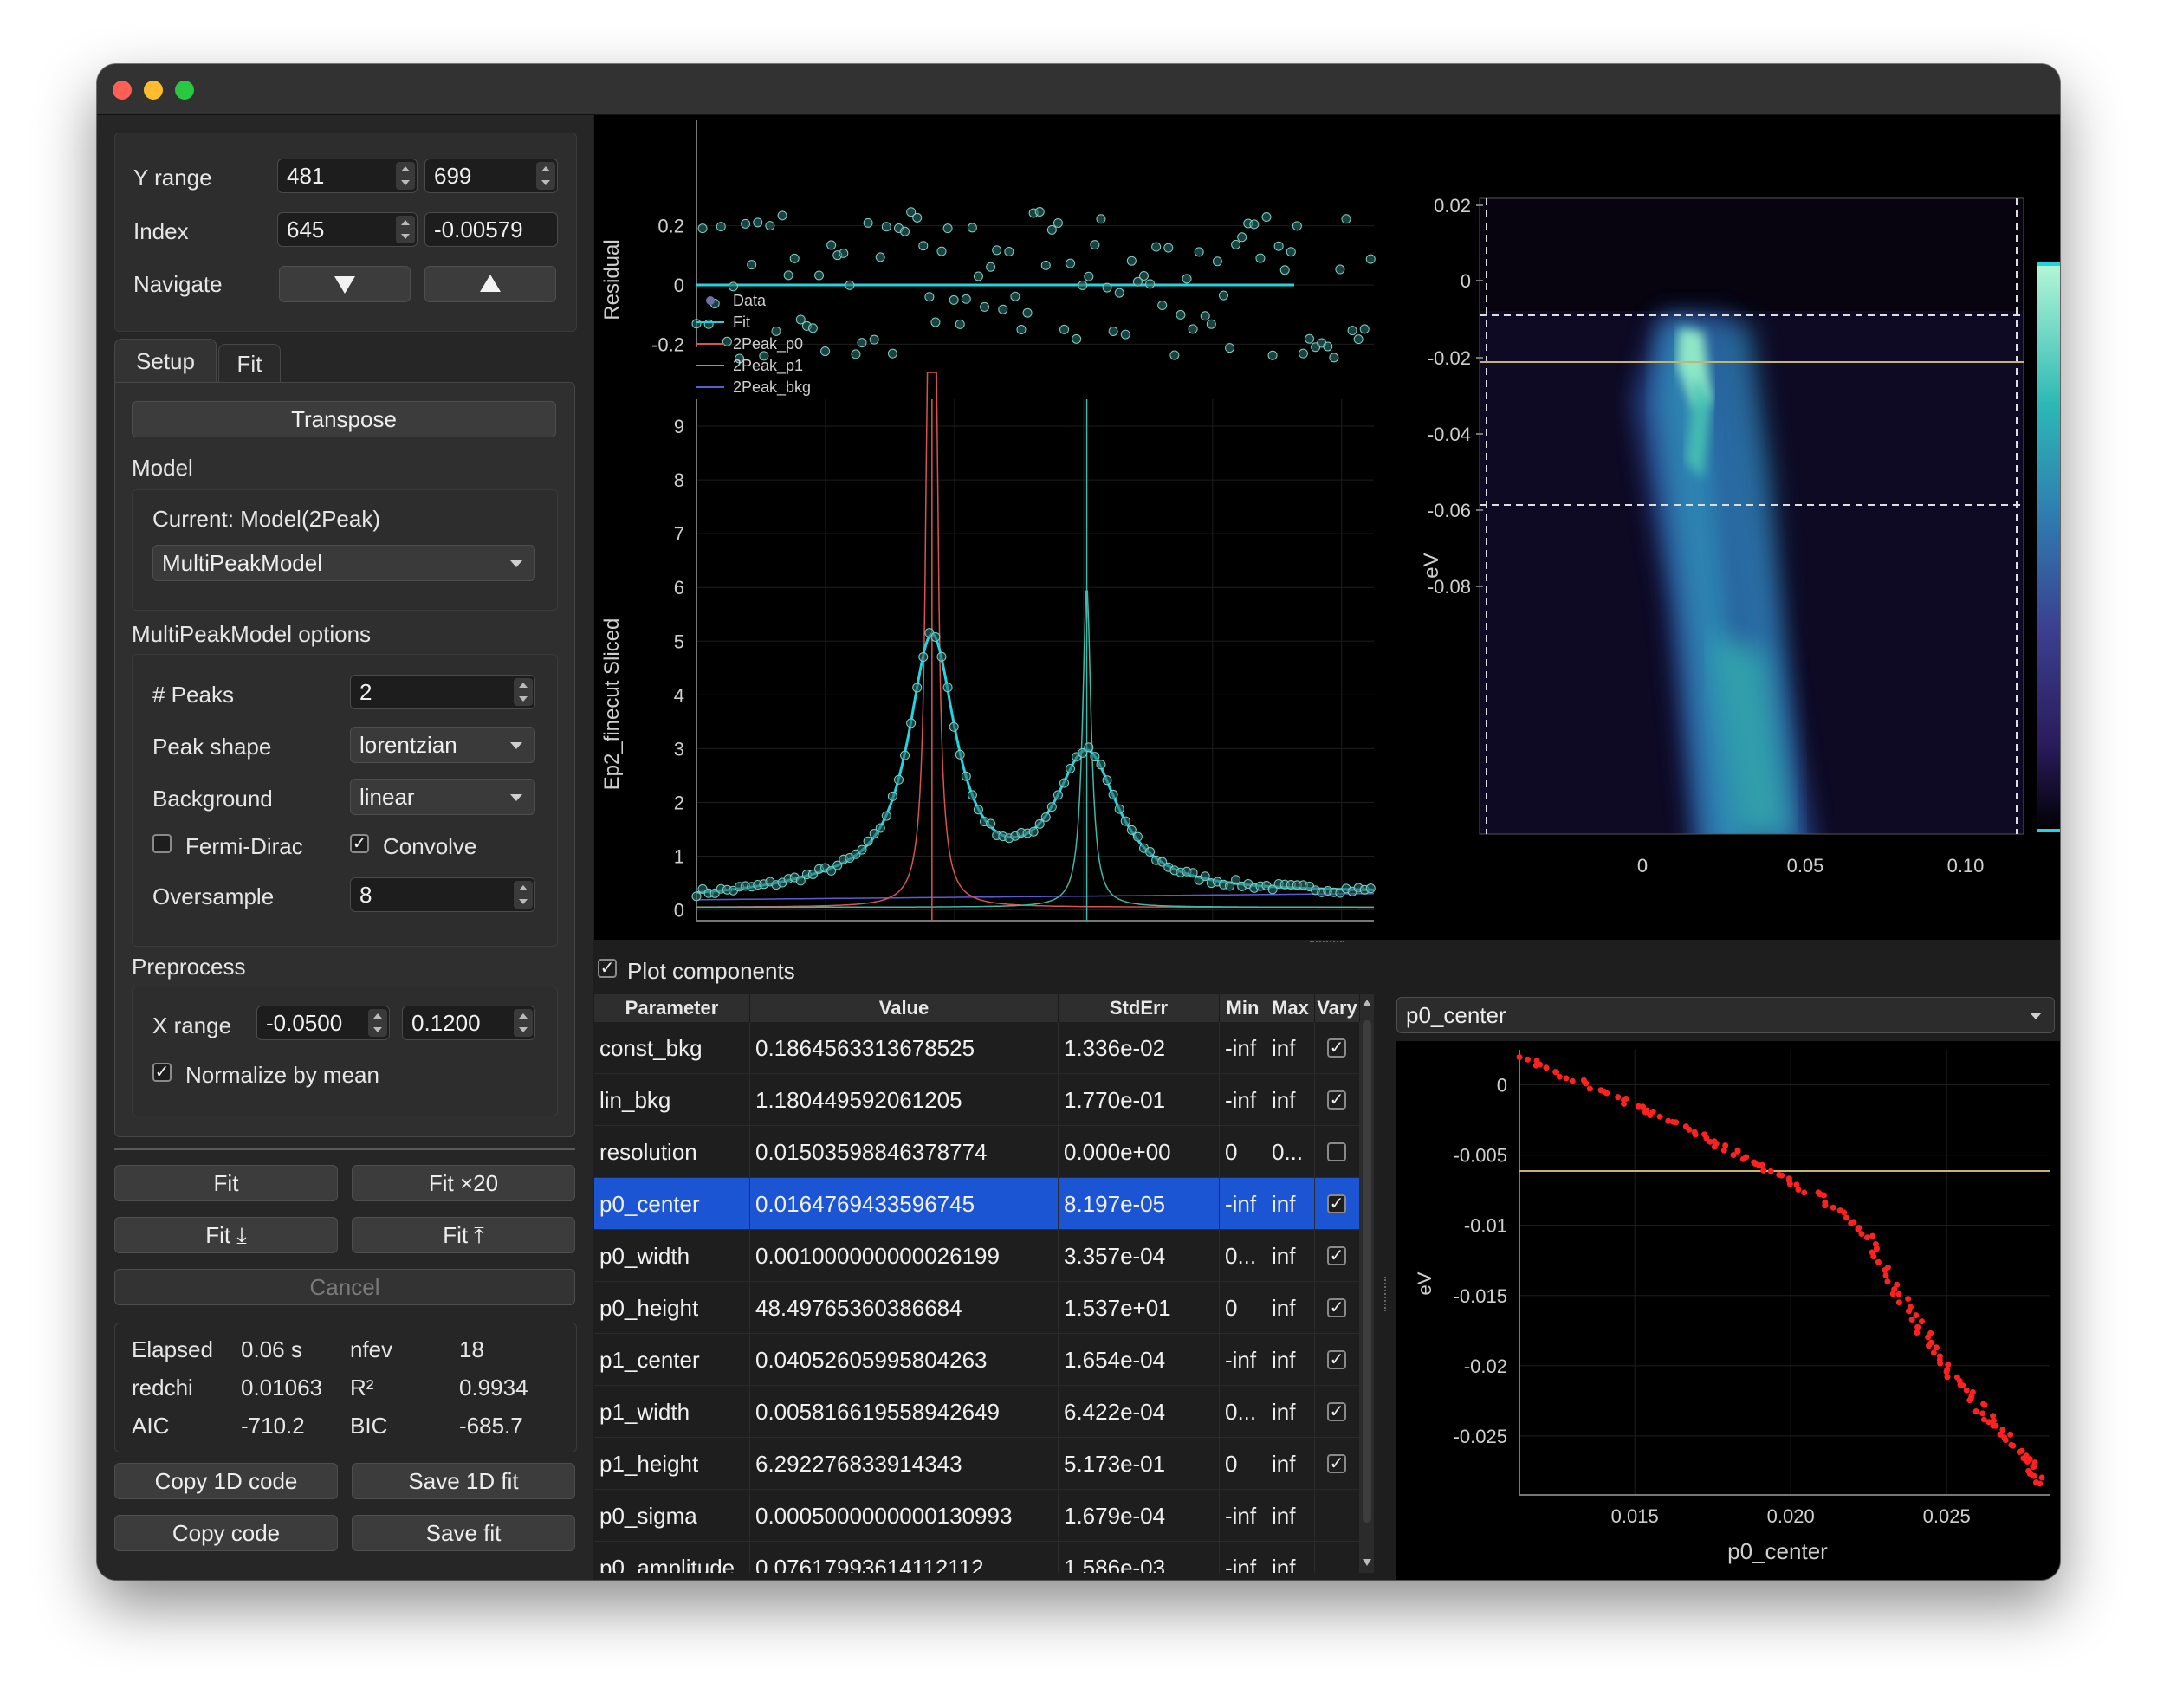 This screenshot has width=2157, height=1708. I want to click on table-cell-stderr: 8.197e-05, so click(1139, 1204).